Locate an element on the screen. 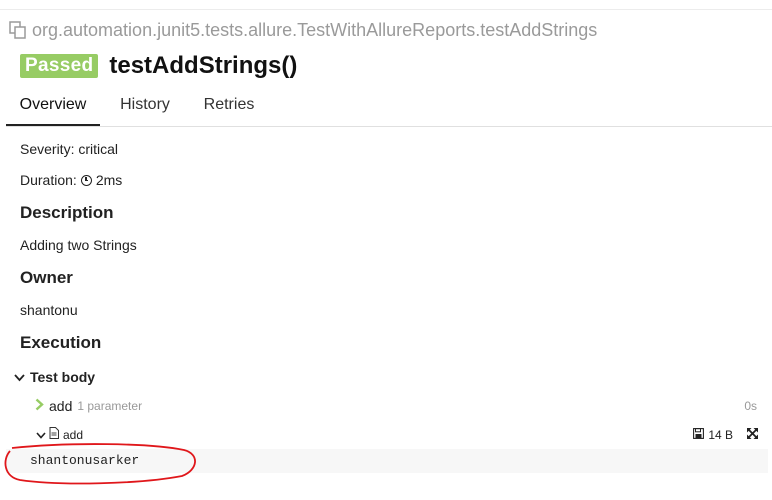 Image resolution: width=772 pixels, height=500 pixels. step-duration: 0s is located at coordinates (750, 406).